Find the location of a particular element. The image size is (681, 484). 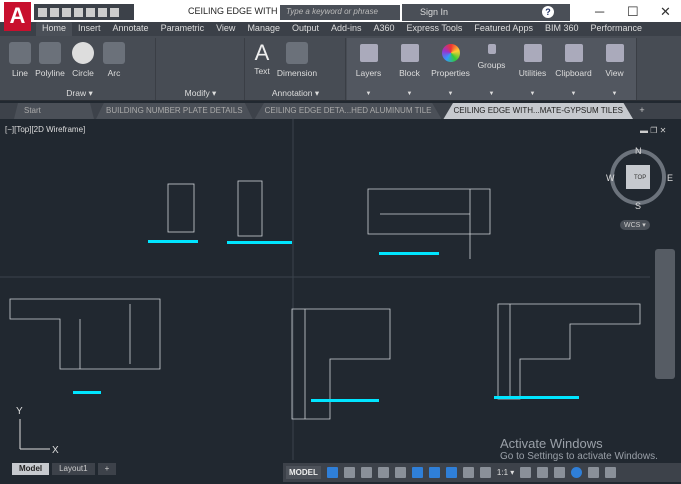

annotation-scale-icon is located at coordinates (485, 472).